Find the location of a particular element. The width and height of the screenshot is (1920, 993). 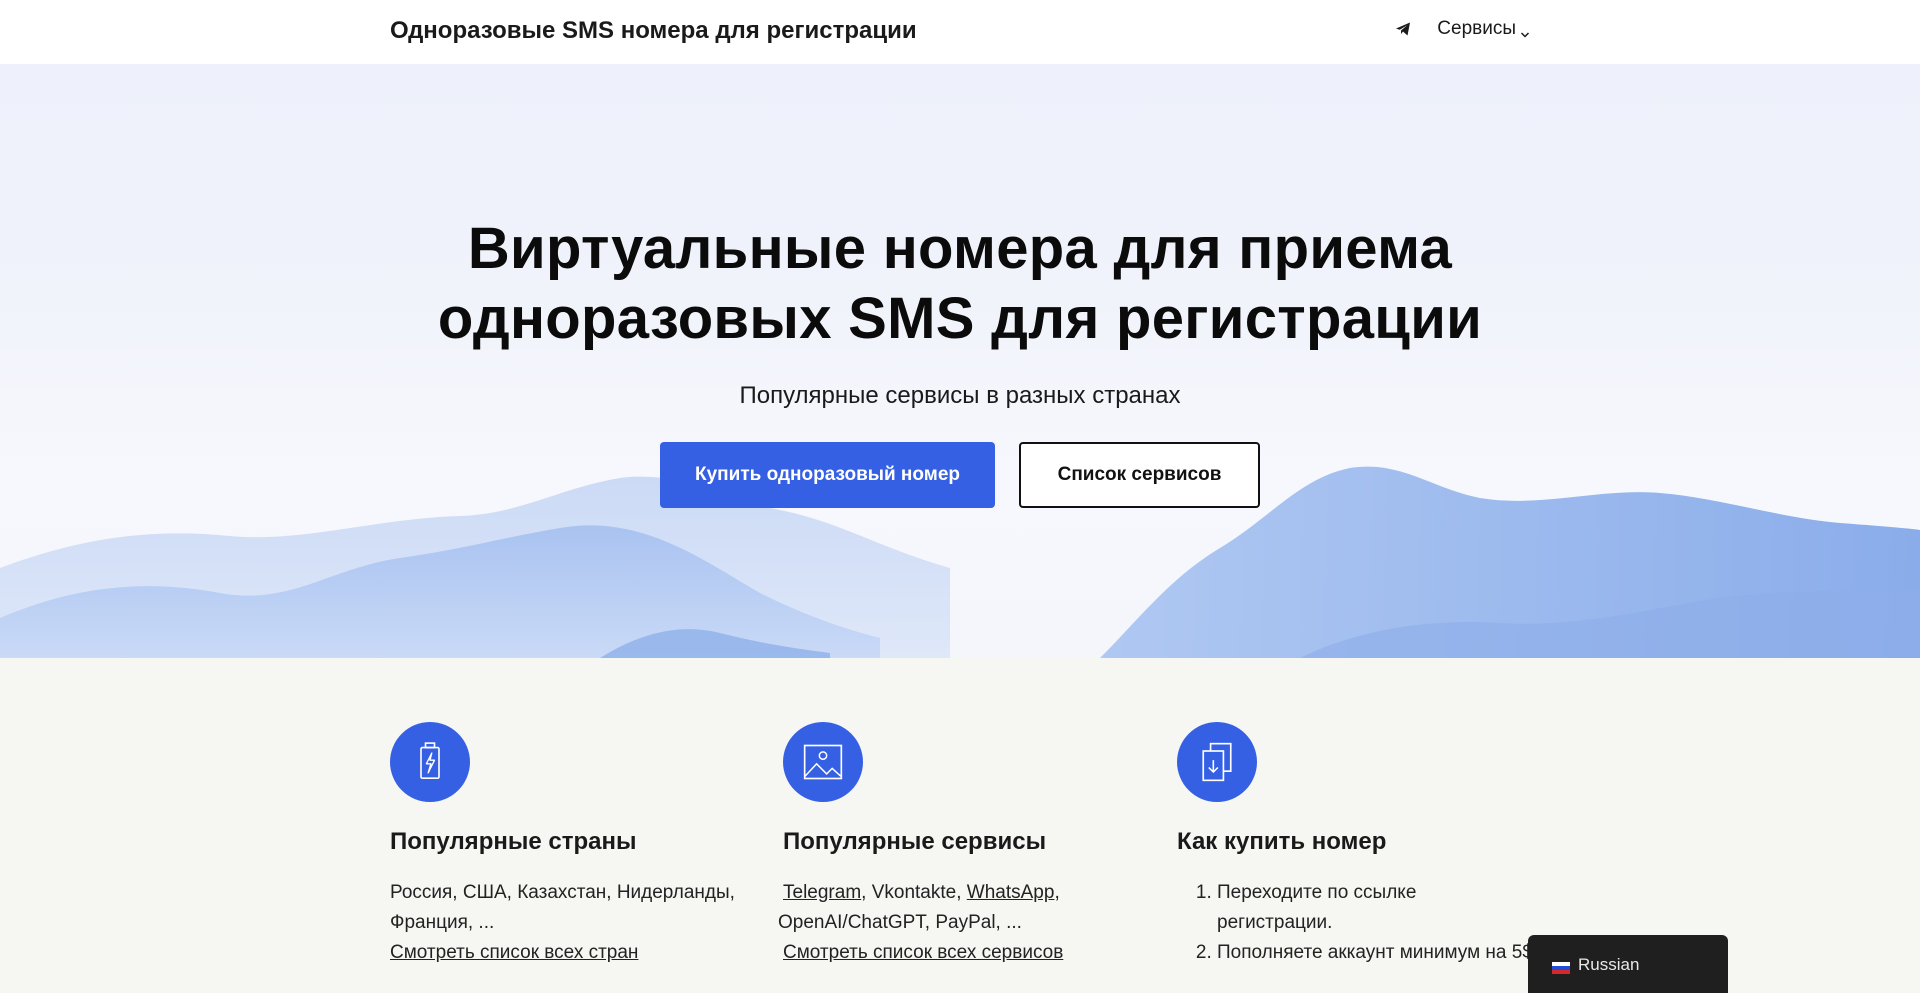

buy-number-button: Купить одноразовый номер is located at coordinates (827, 475).